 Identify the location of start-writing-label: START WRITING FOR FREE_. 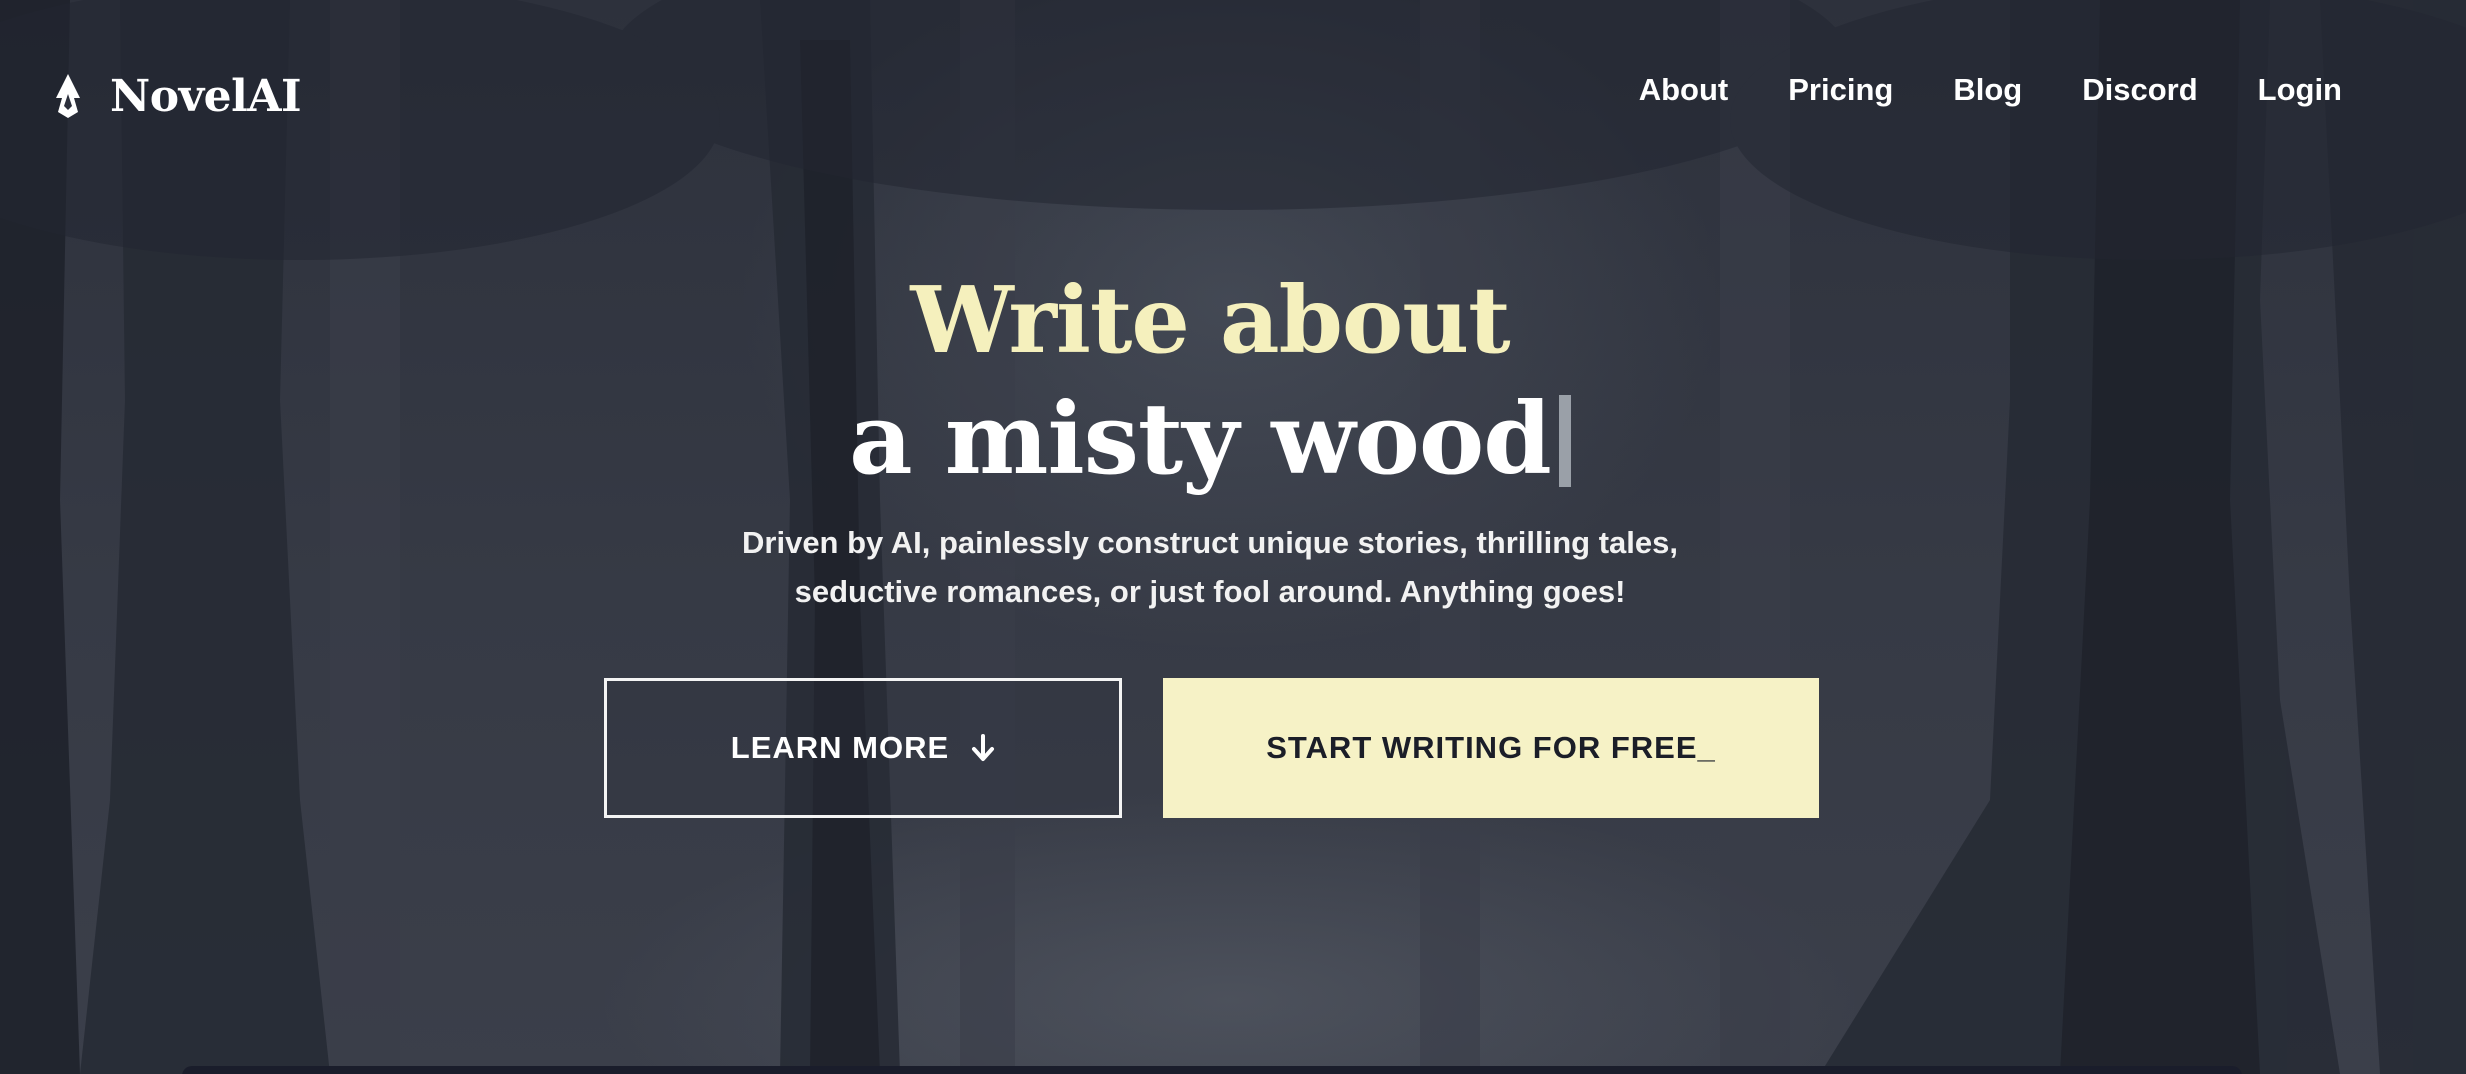
(1491, 747).